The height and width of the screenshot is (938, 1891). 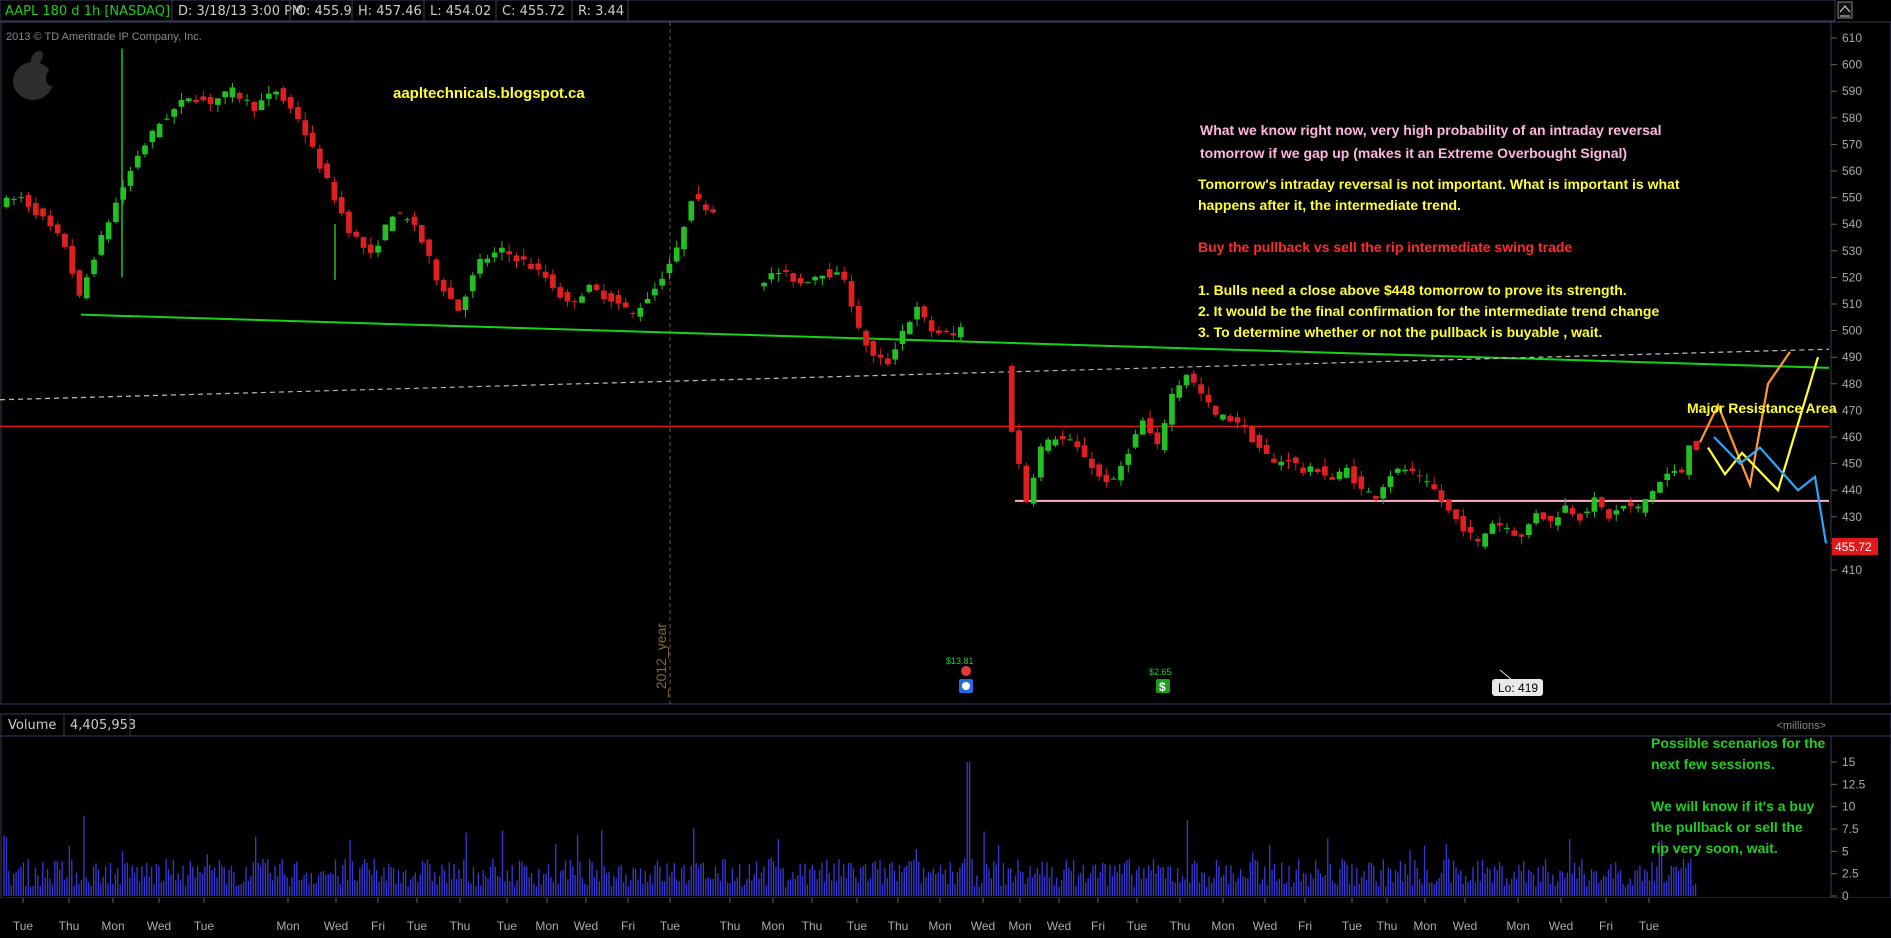 I want to click on header-field-1: O: 455.9, so click(x=324, y=11).